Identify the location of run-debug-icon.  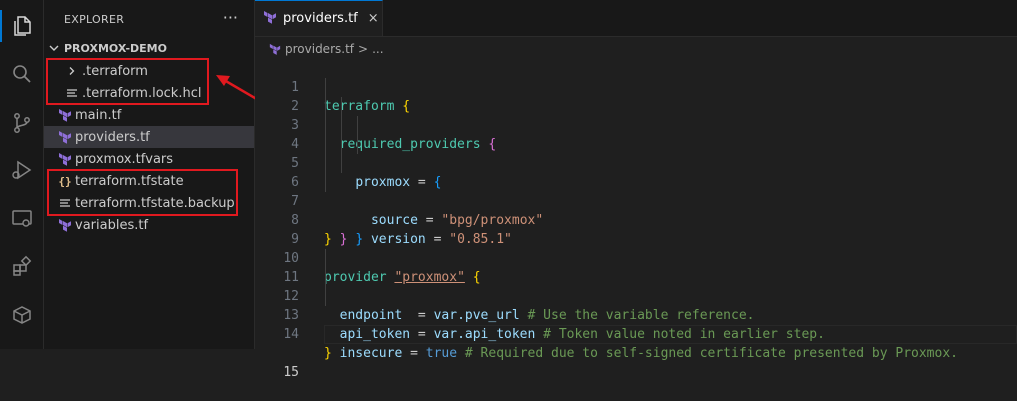
(21, 170).